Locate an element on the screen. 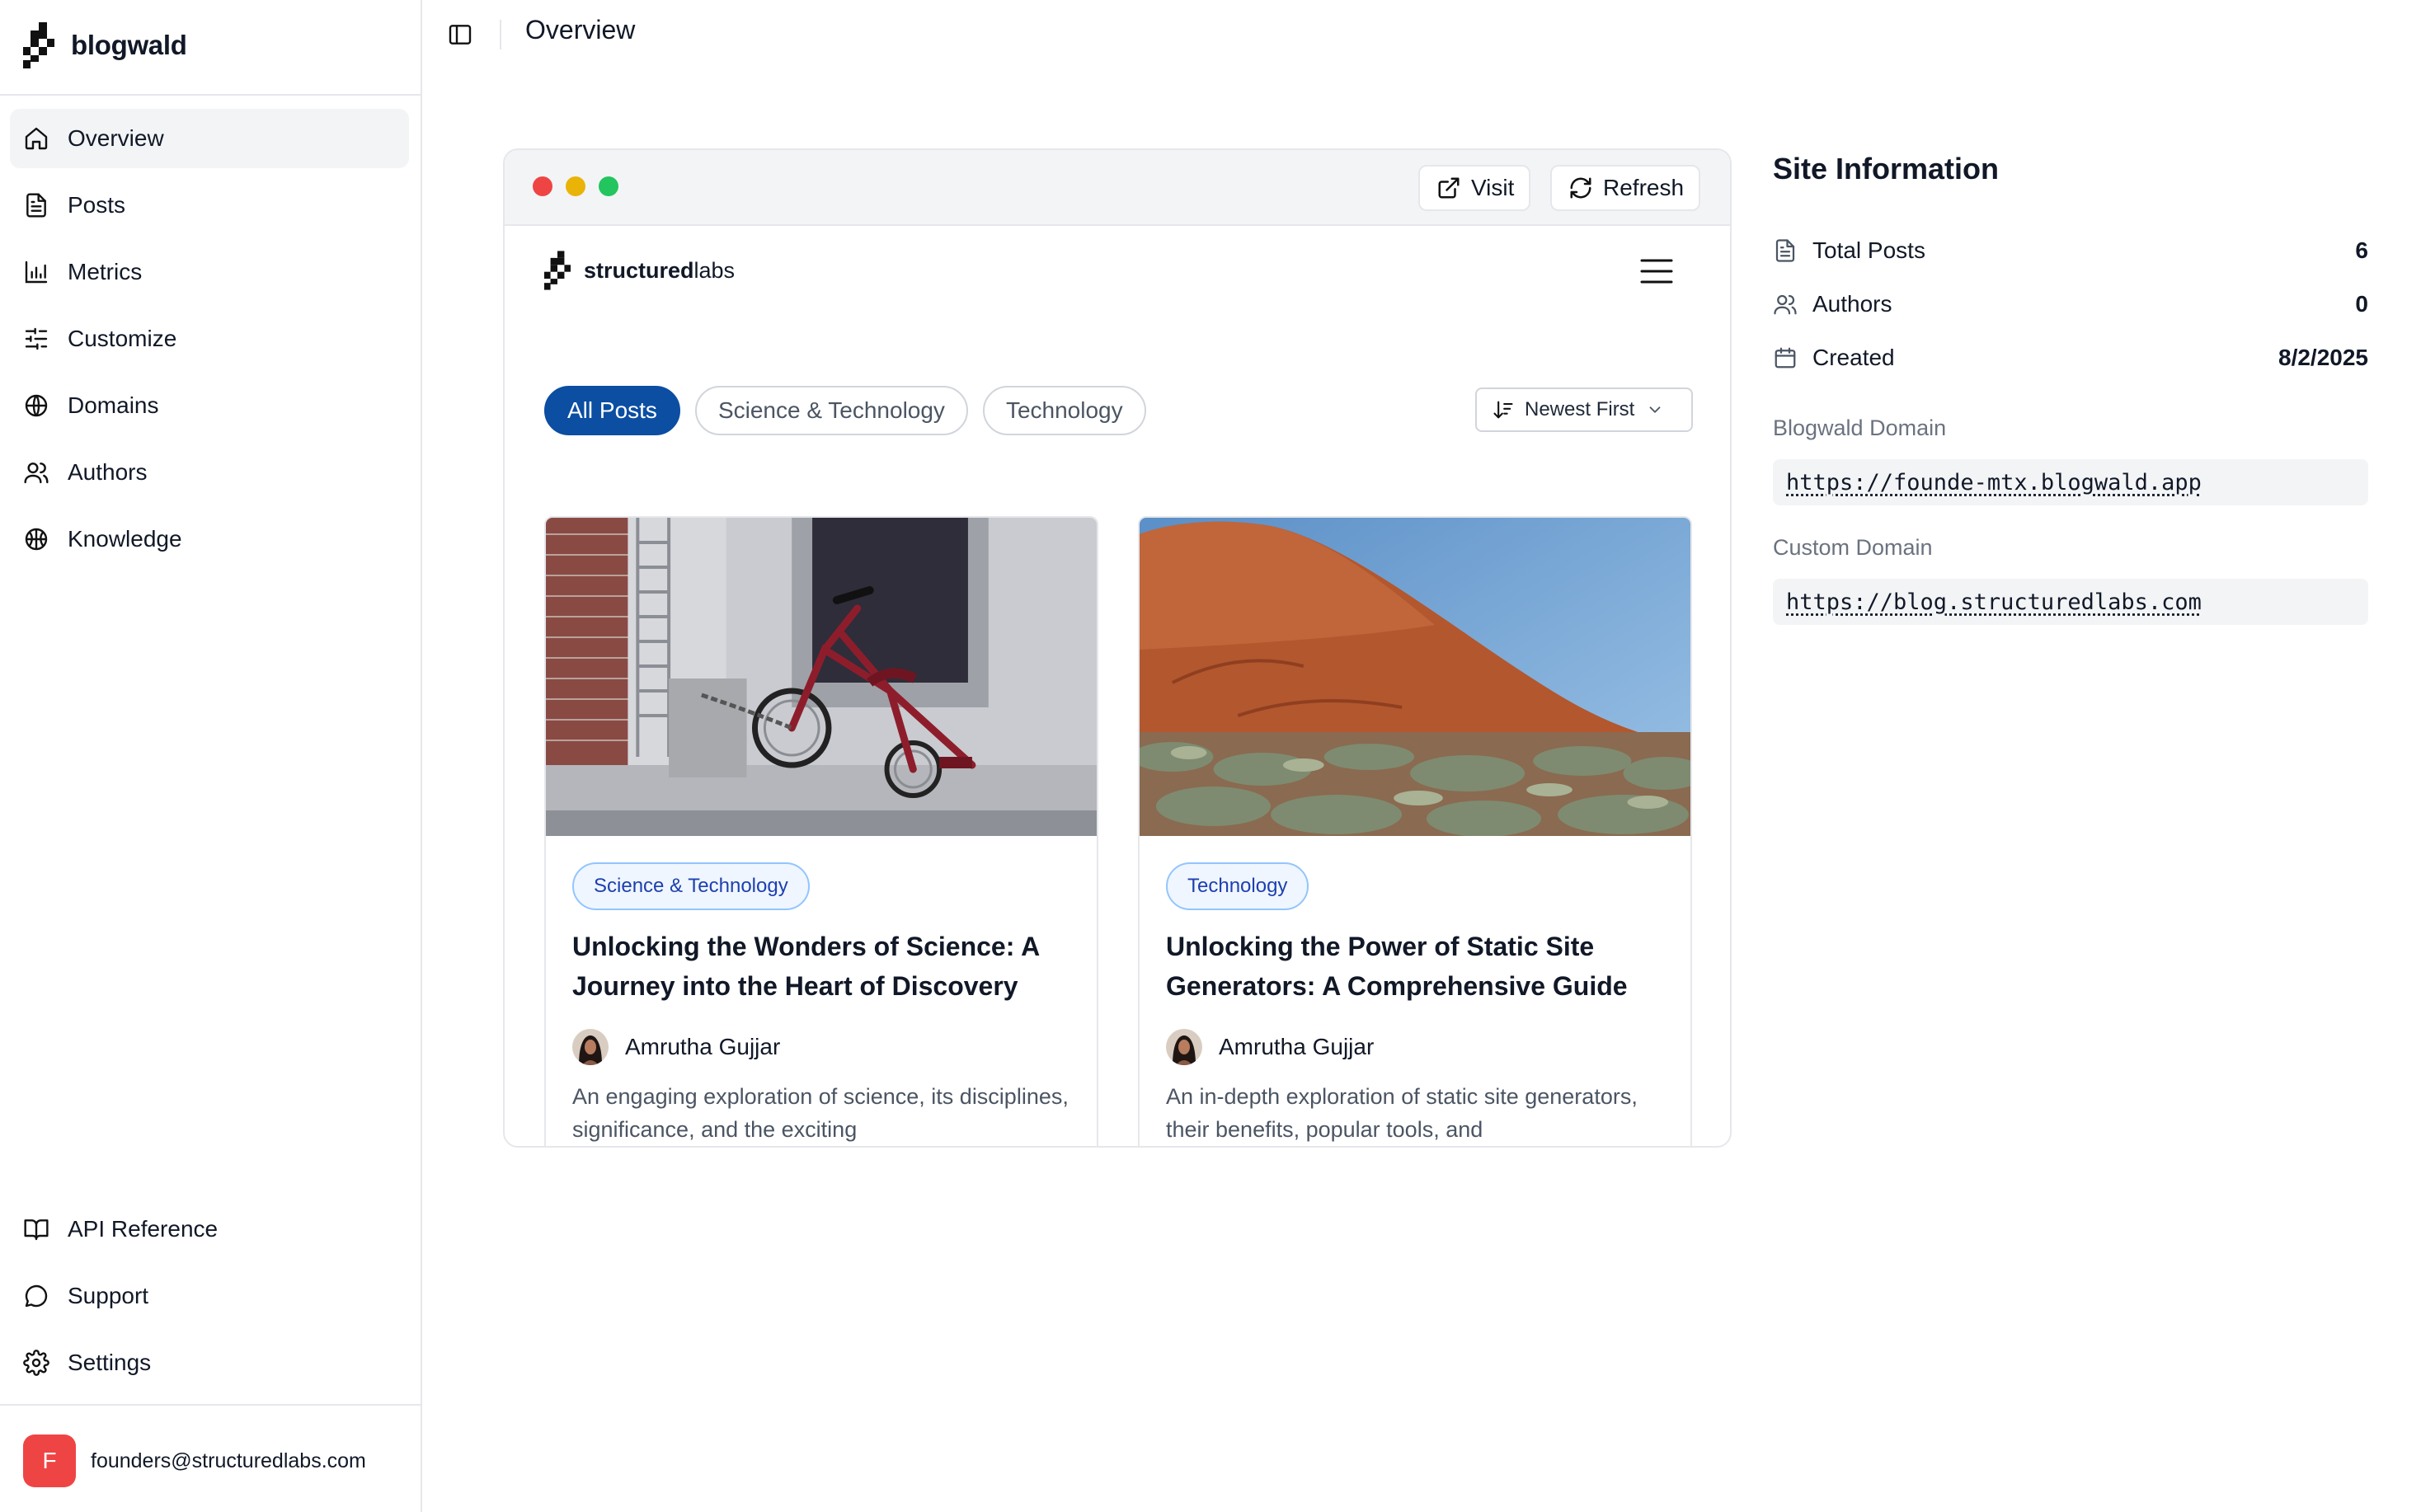  sidebar-item-label: Overview is located at coordinates (116, 138).